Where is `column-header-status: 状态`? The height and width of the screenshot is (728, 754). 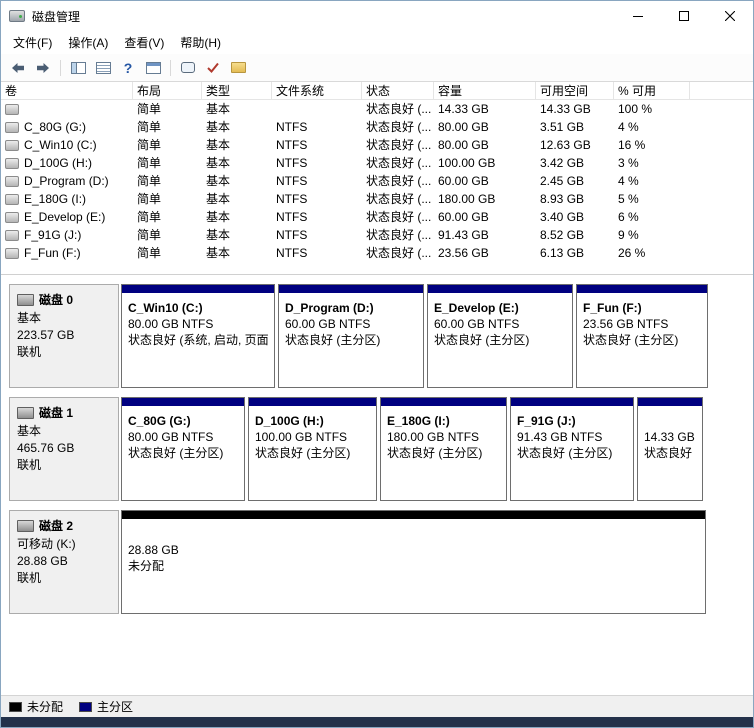 column-header-status: 状态 is located at coordinates (398, 90).